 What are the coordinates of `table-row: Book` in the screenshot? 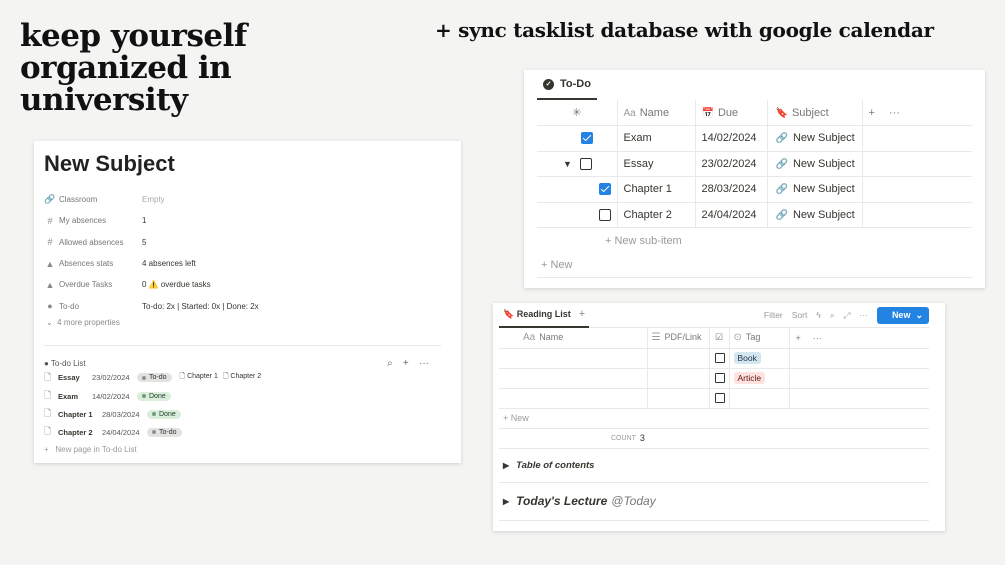 It's located at (714, 358).